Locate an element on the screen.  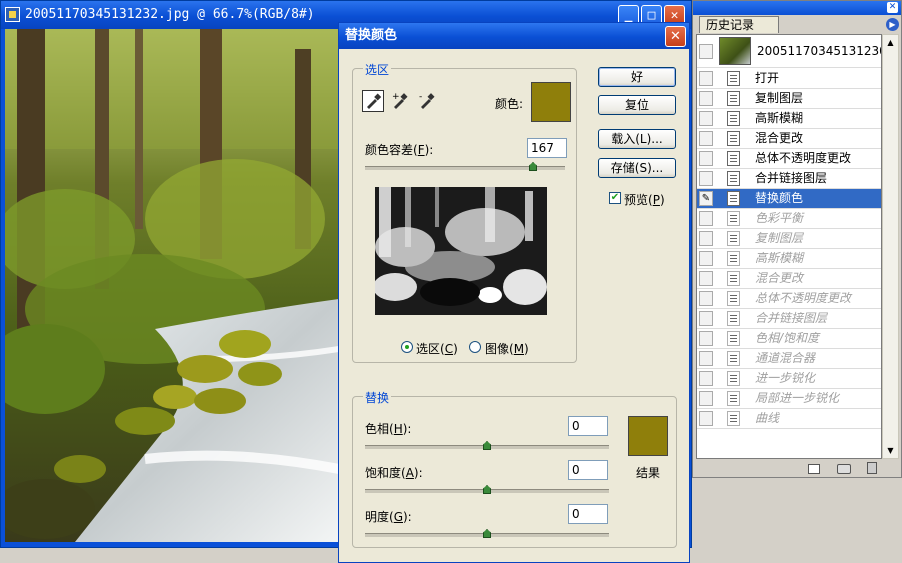
history-item: 曲线 is located at coordinates (789, 419).